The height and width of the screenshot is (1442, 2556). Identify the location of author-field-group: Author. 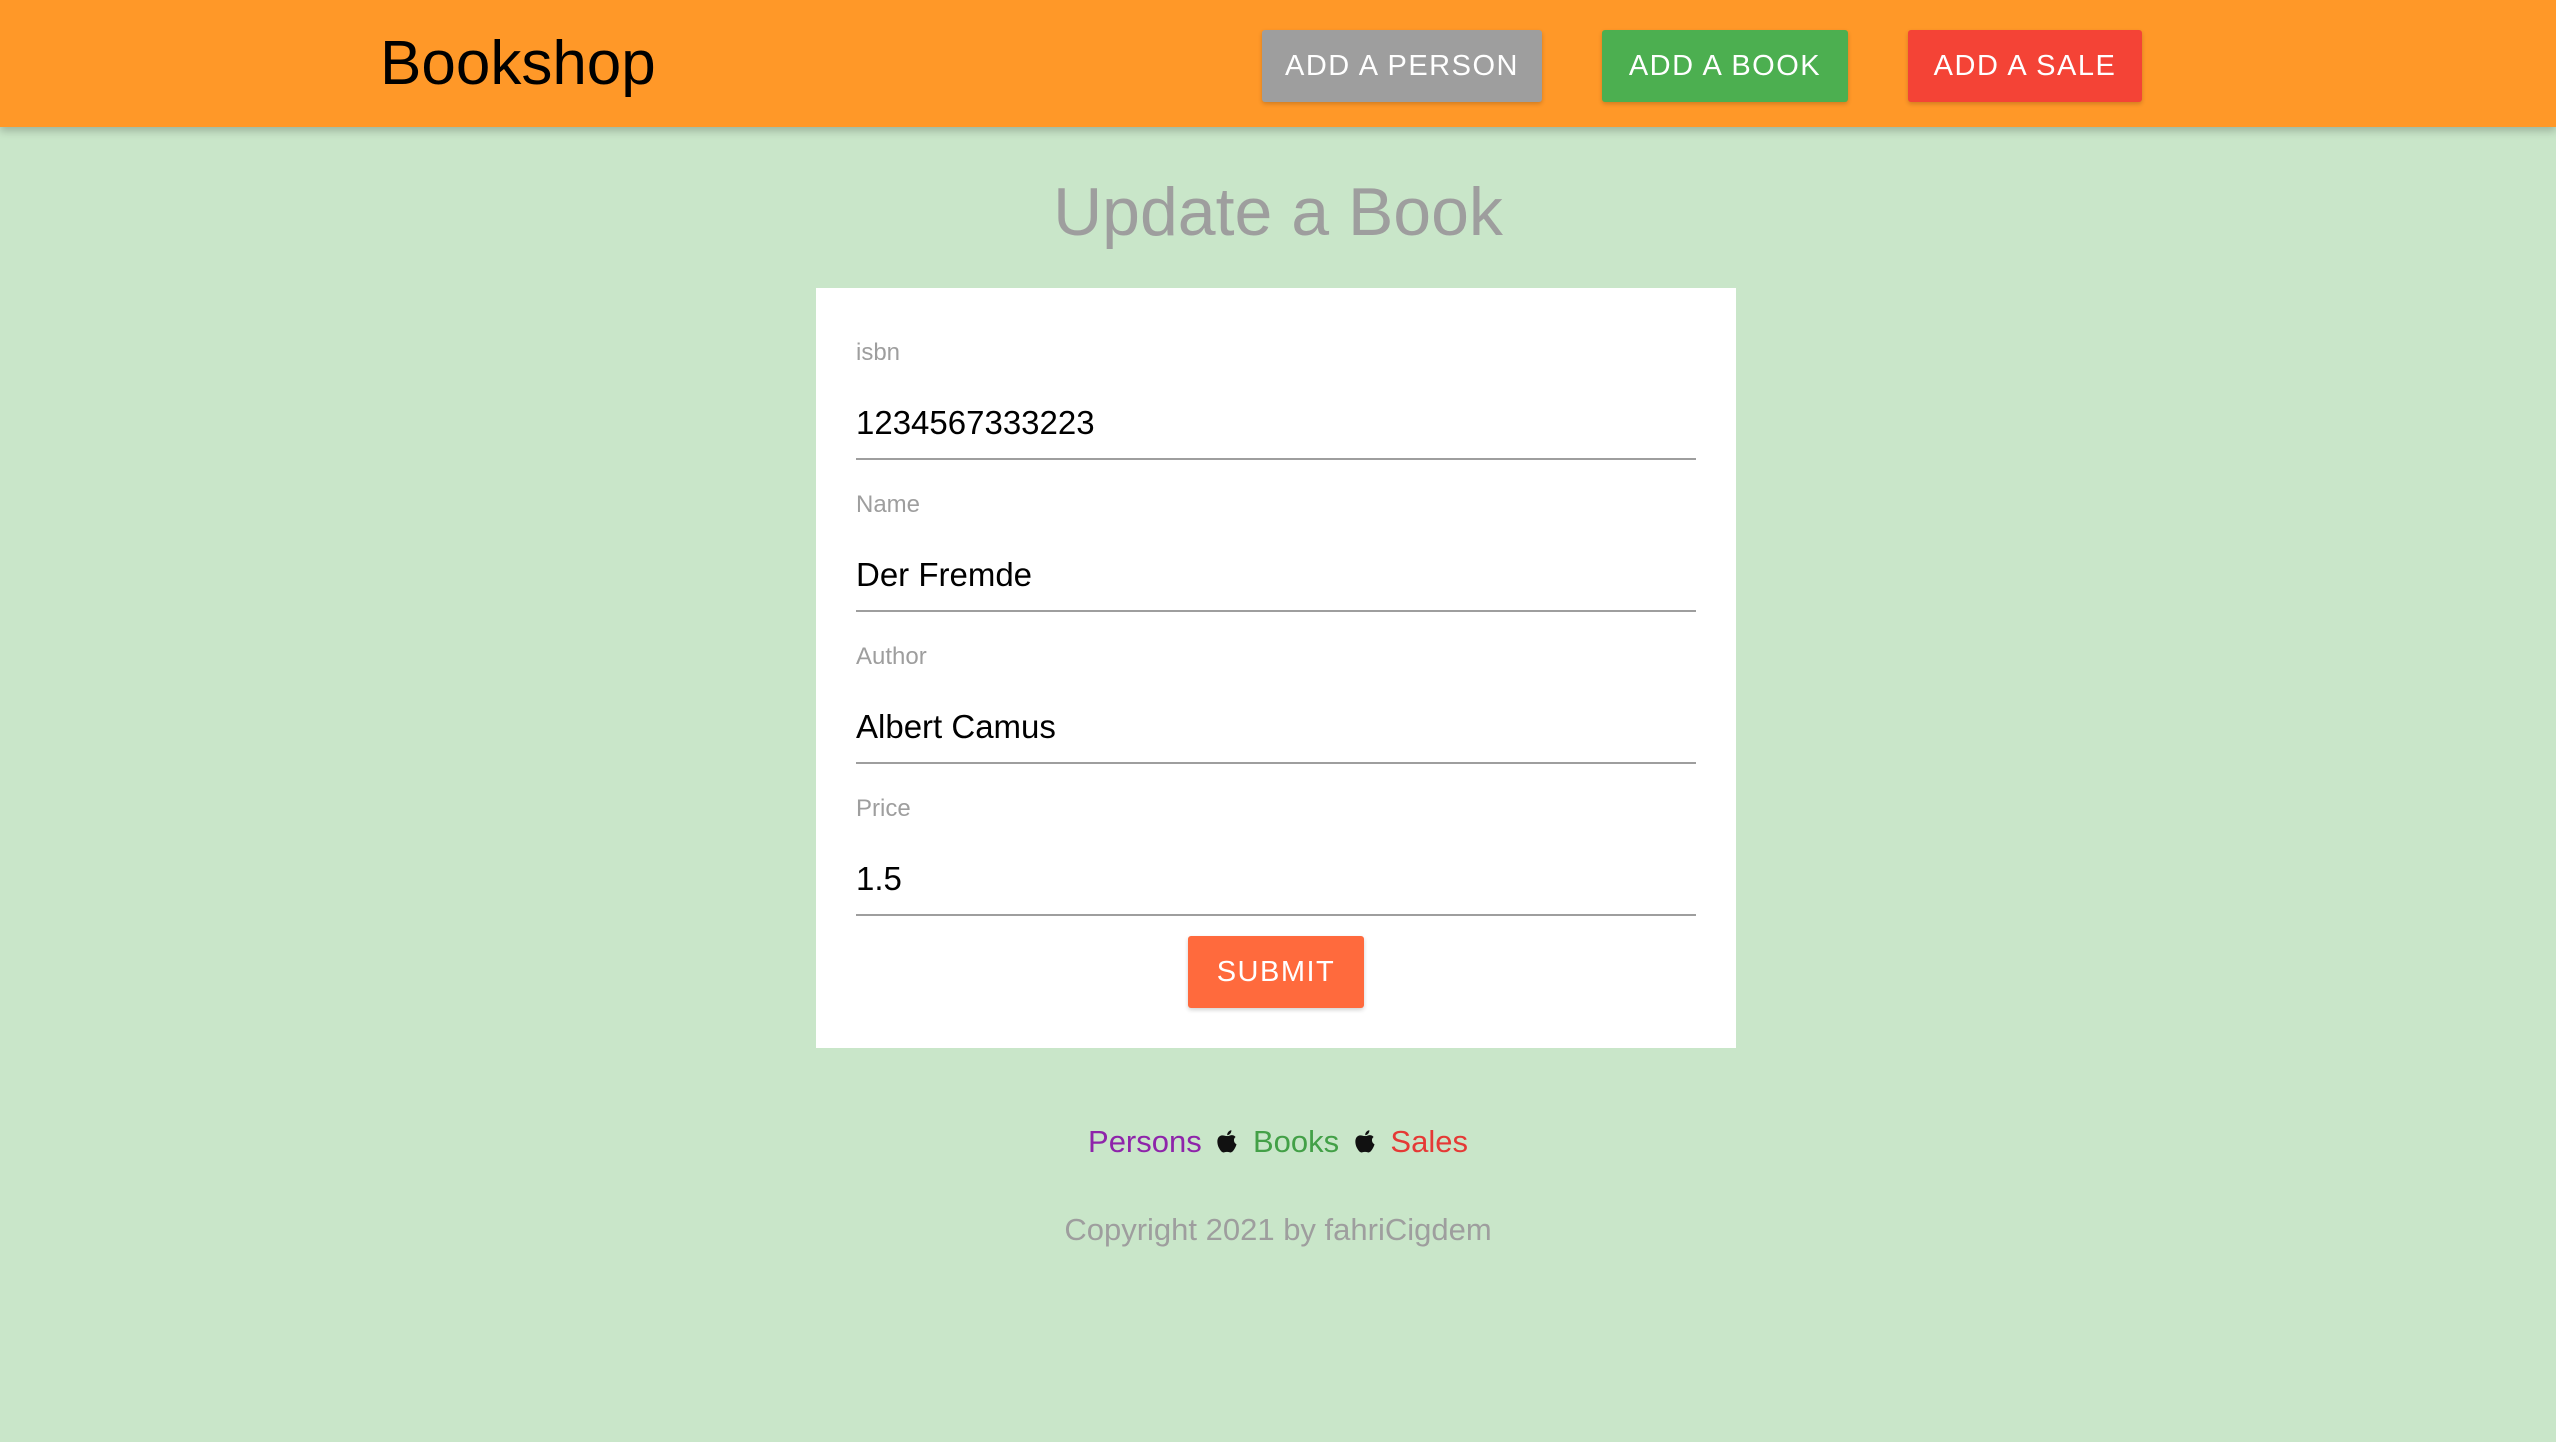
(1276, 707).